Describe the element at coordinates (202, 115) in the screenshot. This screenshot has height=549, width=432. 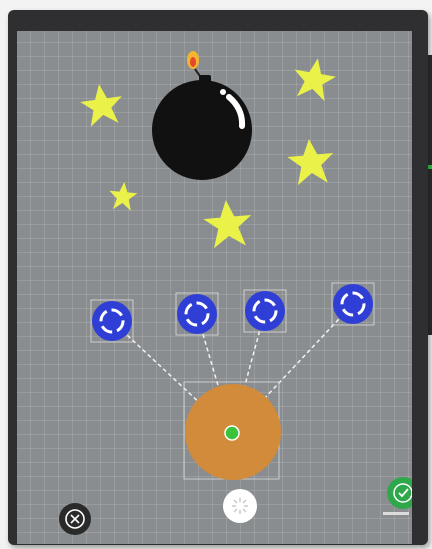
I see `bomb` at that location.